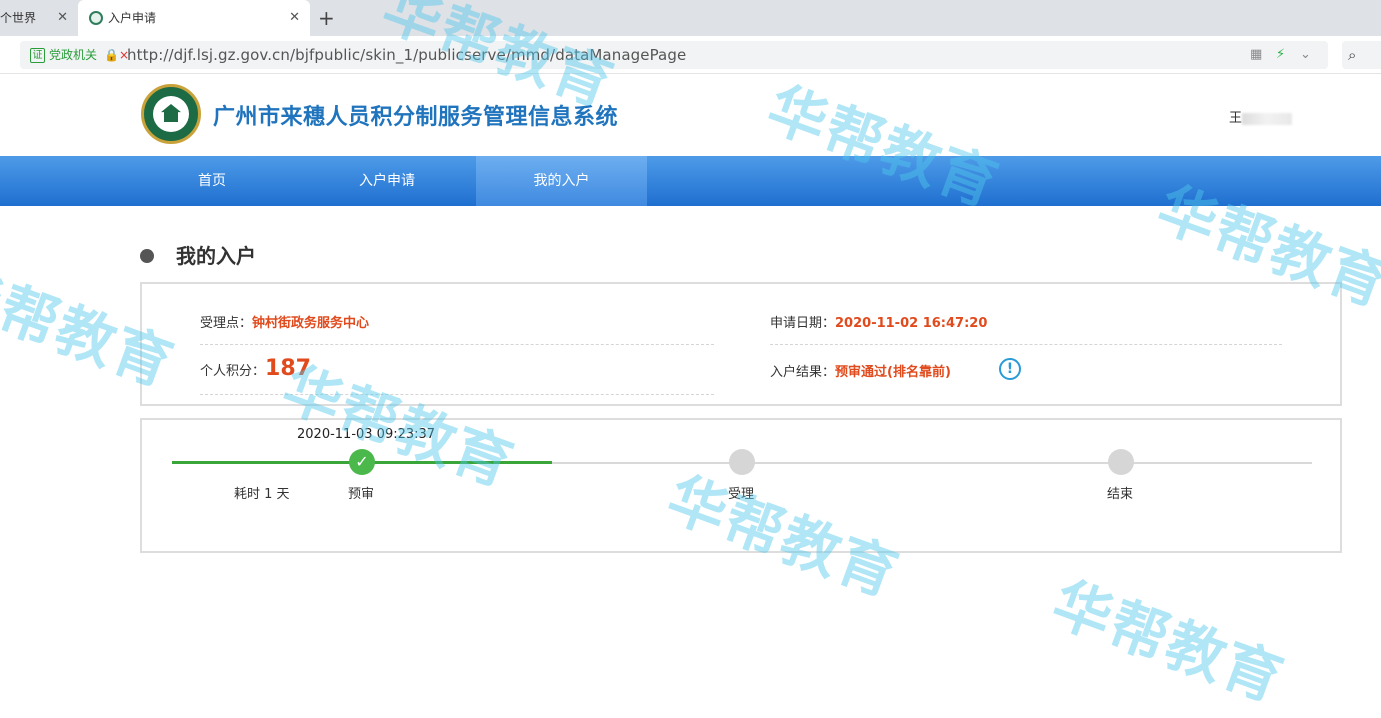 The height and width of the screenshot is (718, 1381). I want to click on browser-tab-1: 个世界 ✕, so click(39, 18).